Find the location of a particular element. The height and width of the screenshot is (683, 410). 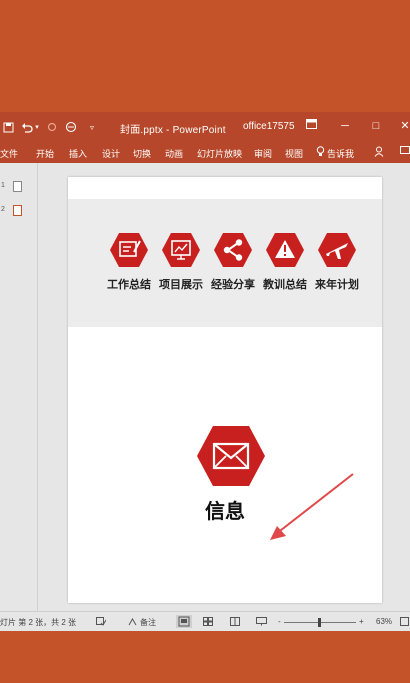

document-title: 封面.pptx - PowerPoint is located at coordinates (173, 130).